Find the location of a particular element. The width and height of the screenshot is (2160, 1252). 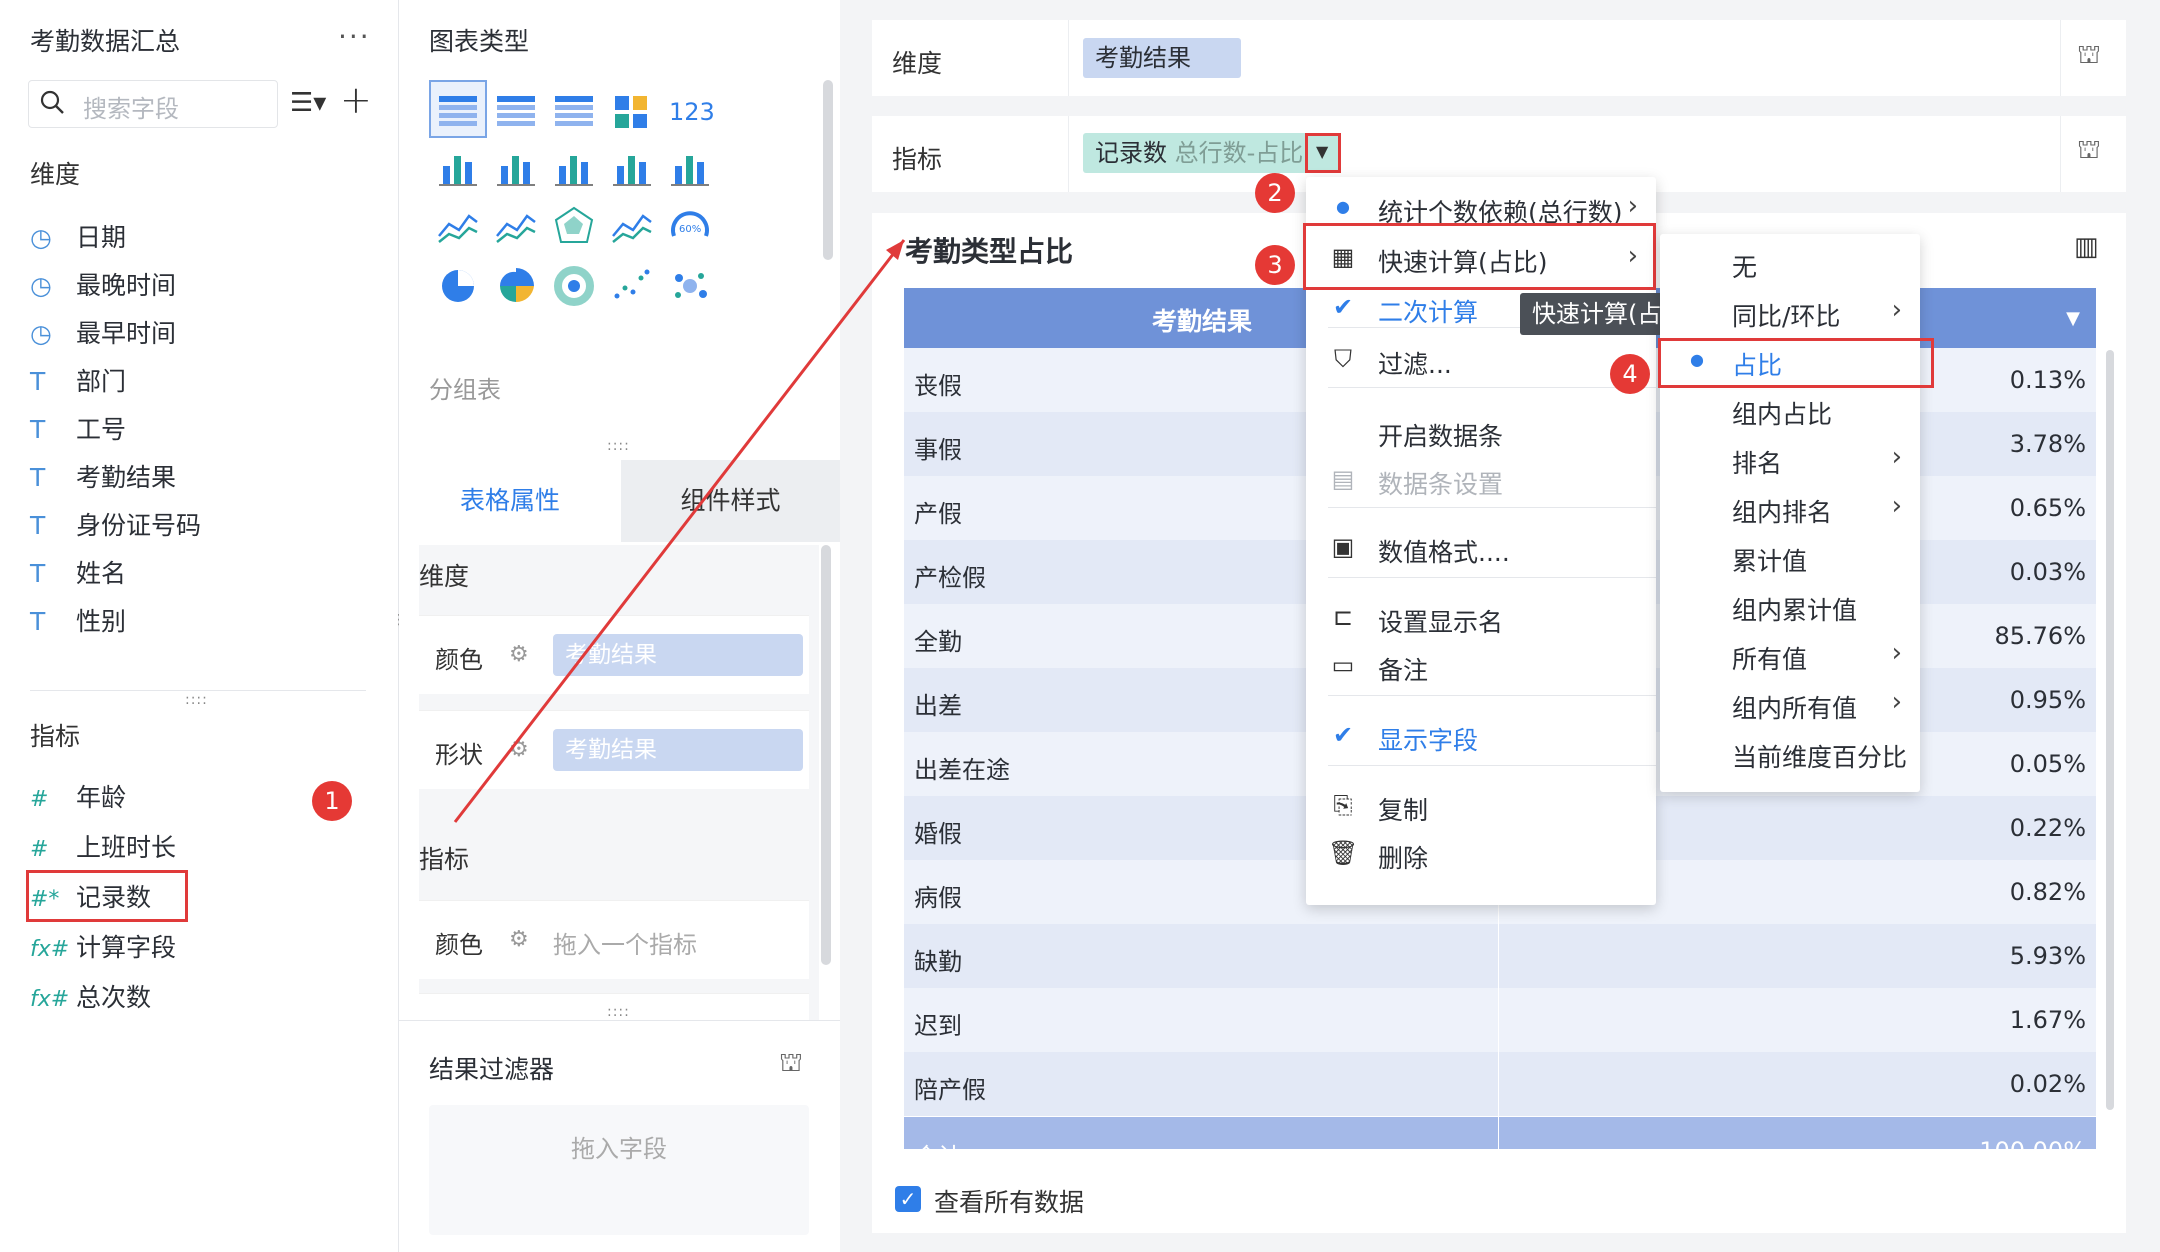

submenu-item-label: 无 is located at coordinates (1745, 267).